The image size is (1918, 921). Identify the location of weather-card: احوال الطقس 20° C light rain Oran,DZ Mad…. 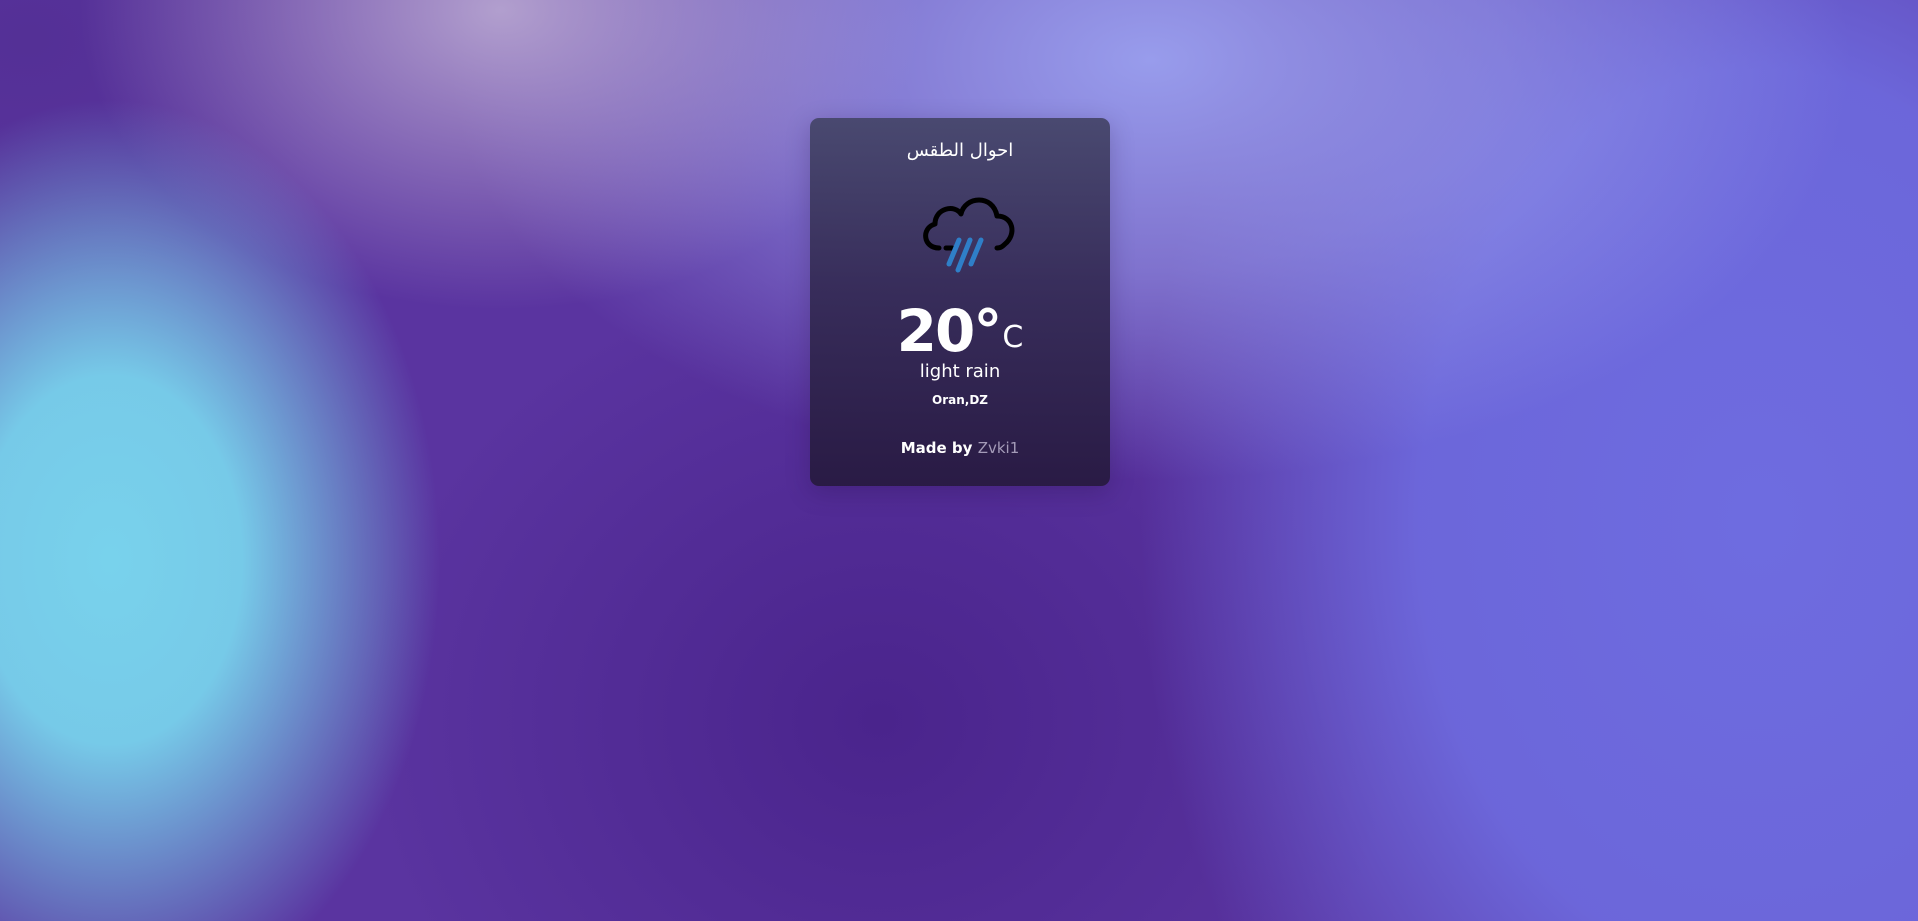
(960, 302).